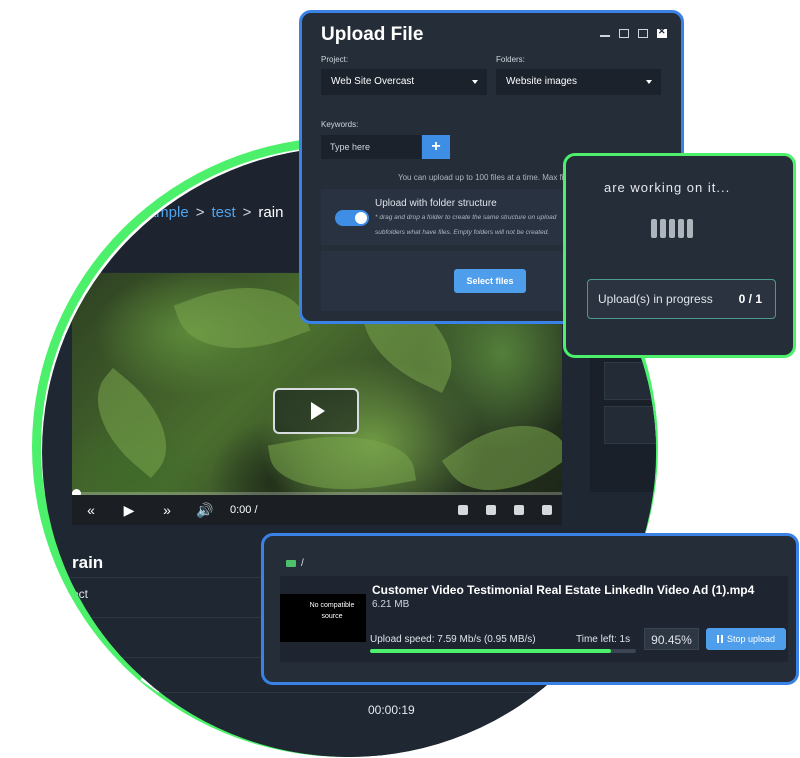 The width and height of the screenshot is (800, 758). I want to click on keywords-input: Type here, so click(371, 147).